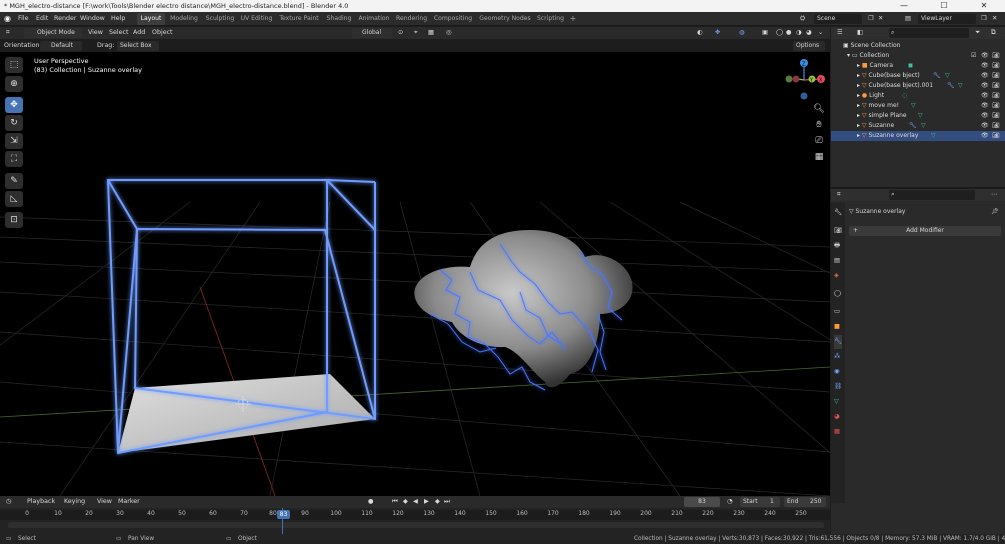 The height and width of the screenshot is (544, 1005). Describe the element at coordinates (760, 502) in the screenshot. I see `start-frame-field: Start 1` at that location.